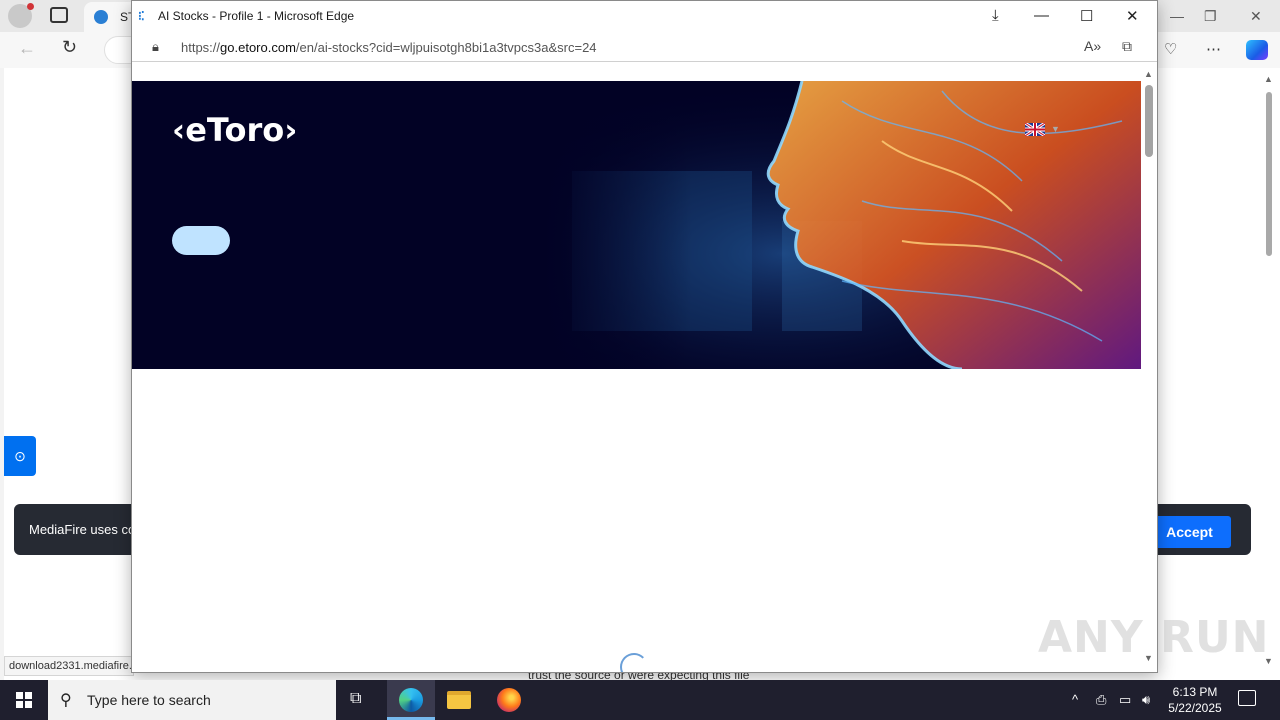 This screenshot has height=720, width=1280. I want to click on lock-icon: 🔒︎, so click(155, 47).